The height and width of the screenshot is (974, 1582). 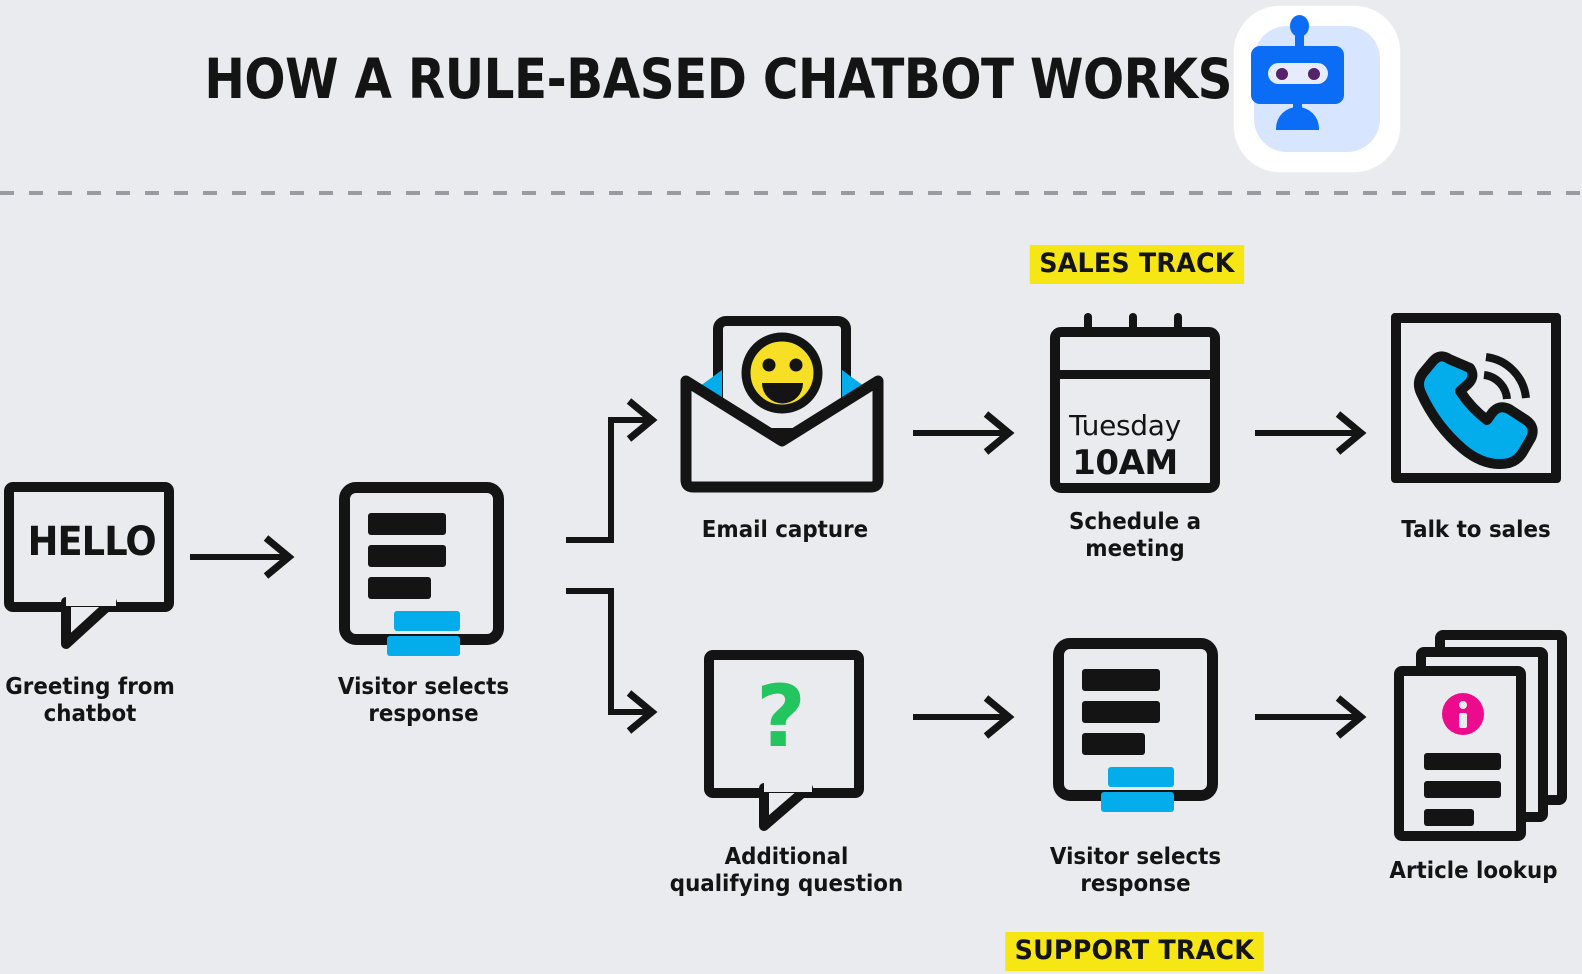 I want to click on label-email: Email capture, so click(x=785, y=530).